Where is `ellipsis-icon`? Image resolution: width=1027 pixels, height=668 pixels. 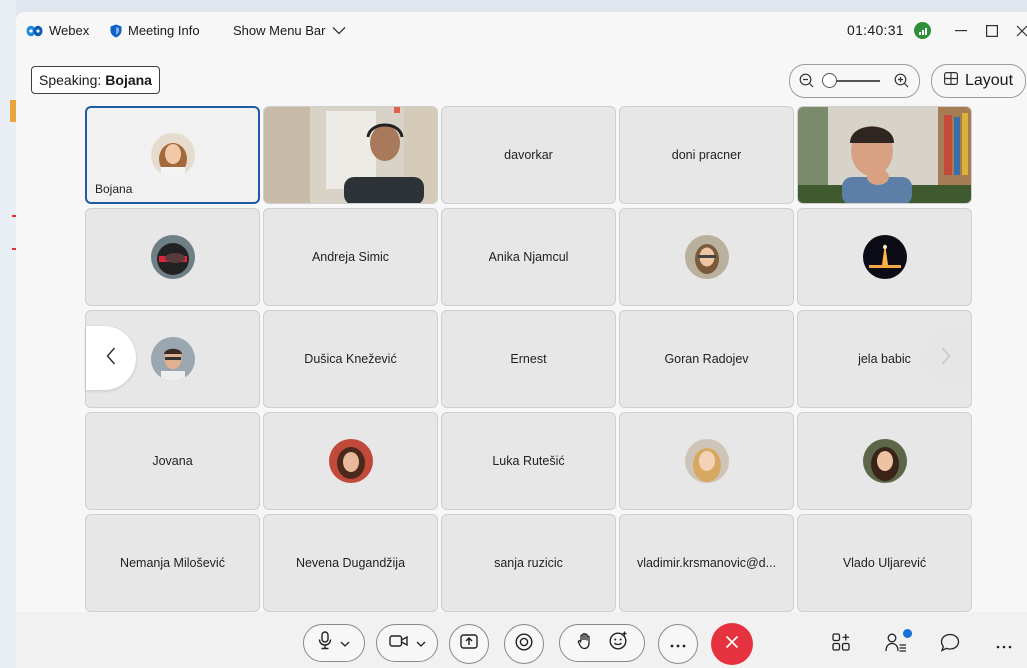
ellipsis-icon is located at coordinates (1004, 645).